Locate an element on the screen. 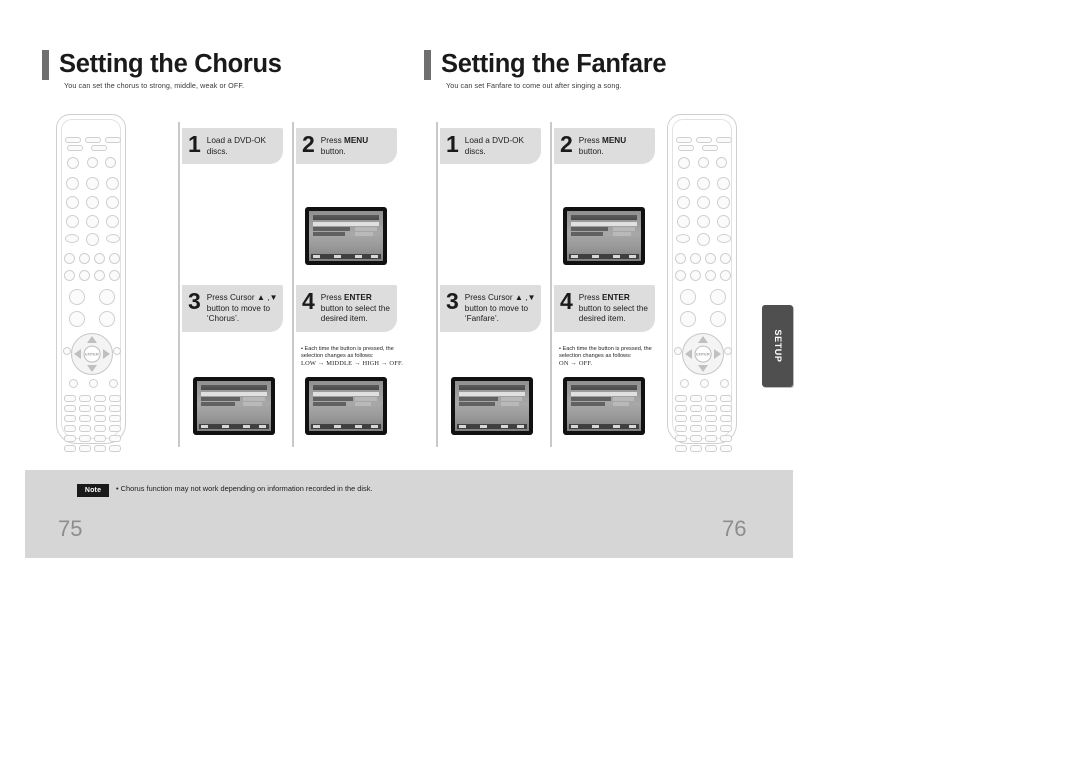 The width and height of the screenshot is (1080, 763). remote-number-4-button is located at coordinates (683, 202).